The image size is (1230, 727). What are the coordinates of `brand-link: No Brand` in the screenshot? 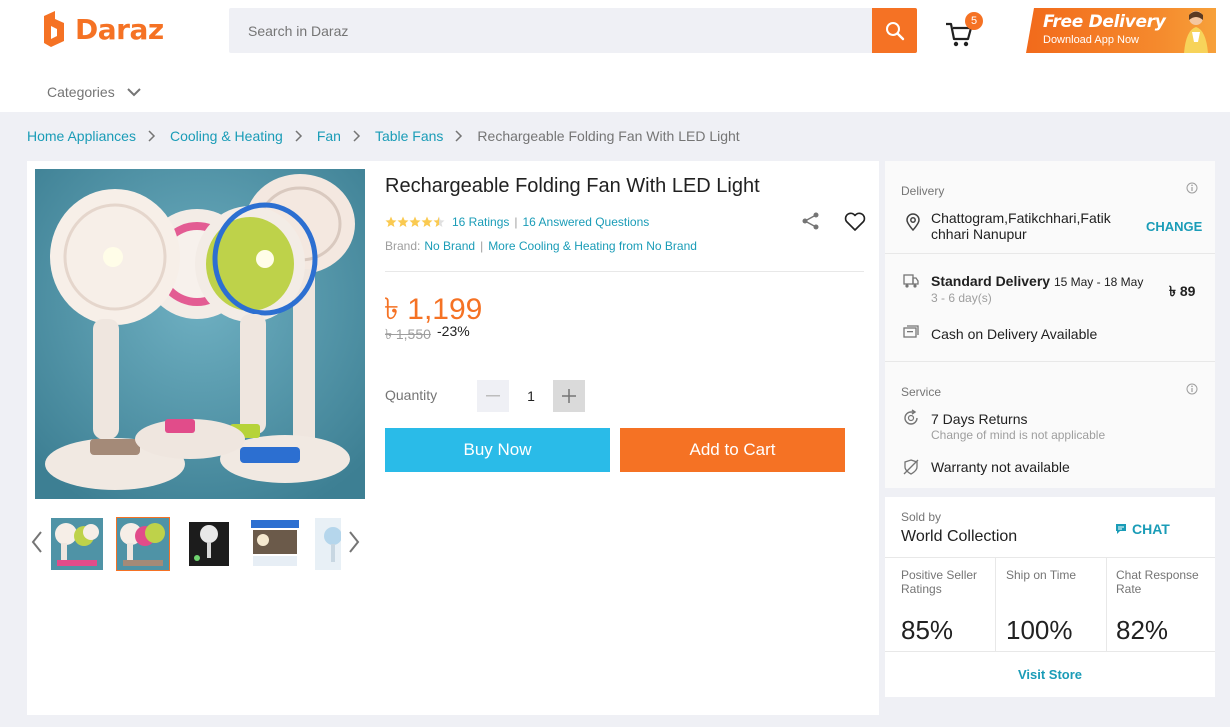 It's located at (449, 246).